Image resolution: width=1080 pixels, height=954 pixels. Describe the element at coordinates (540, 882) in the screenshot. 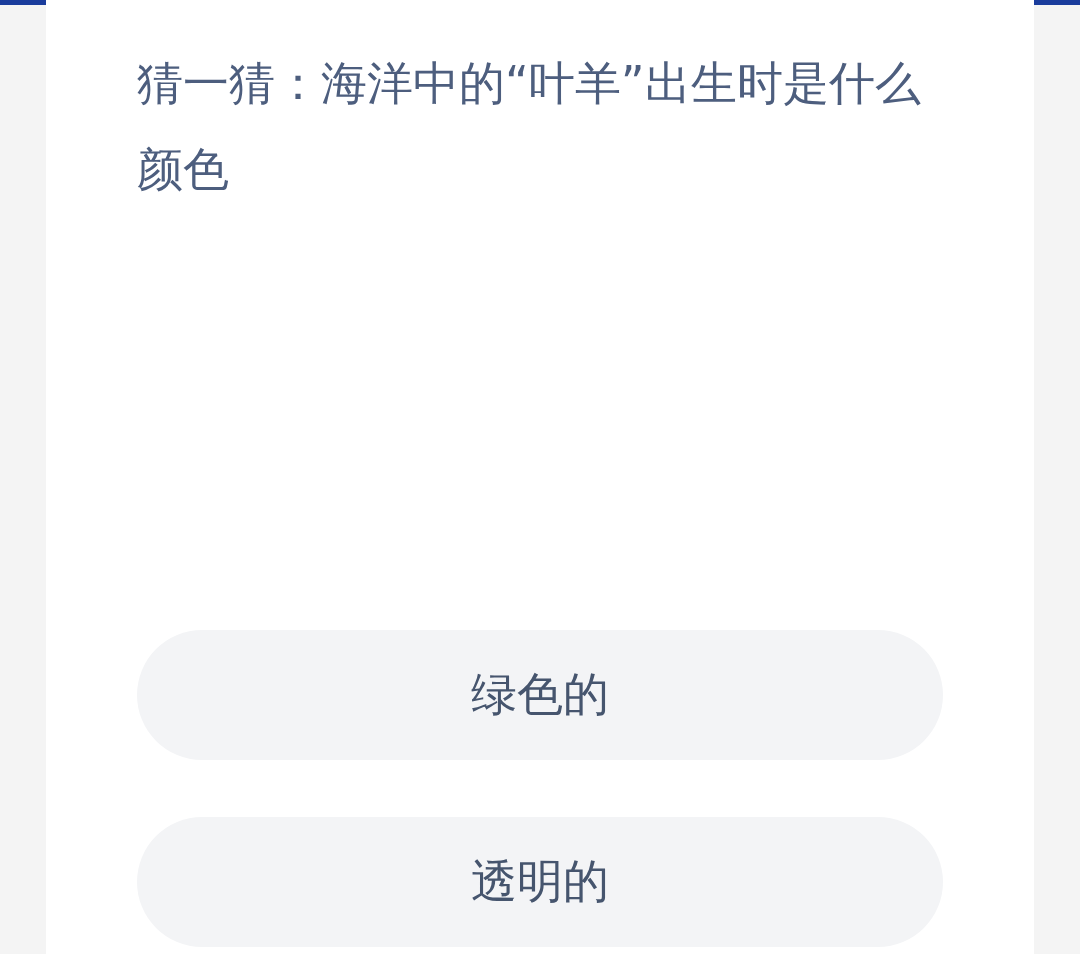

I see `answer-option: 透明的` at that location.